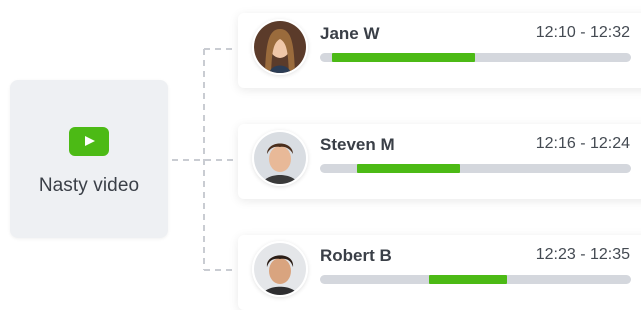  Describe the element at coordinates (357, 144) in the screenshot. I see `viewer-name: Steven M` at that location.